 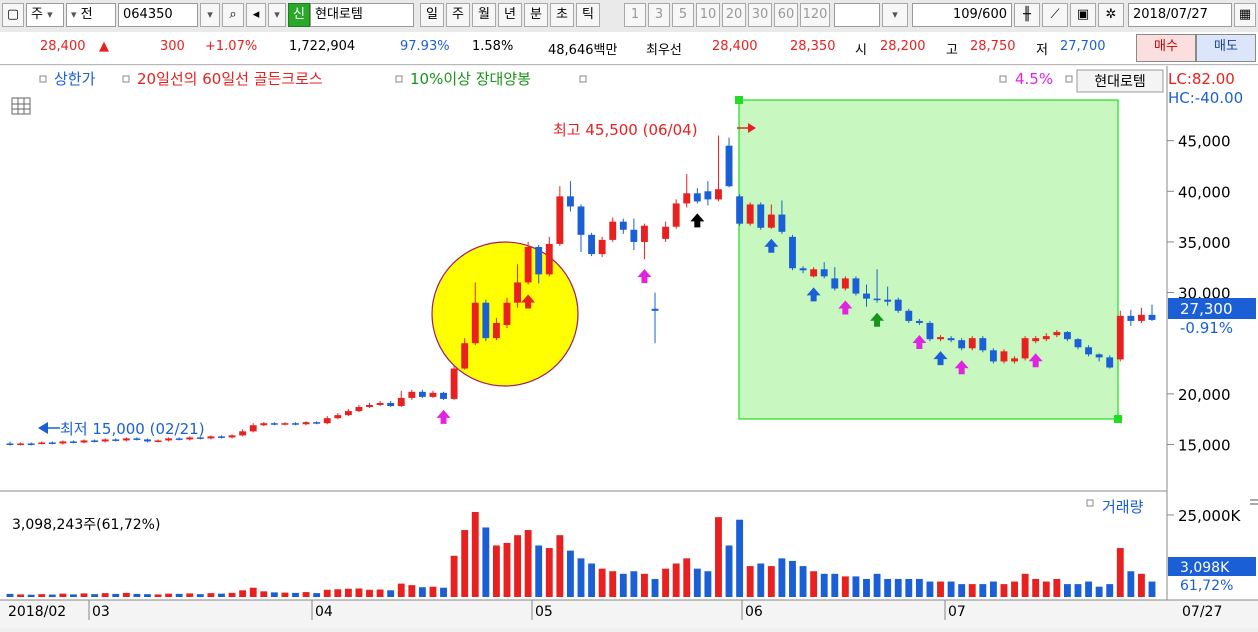 I want to click on volume-current-pct: 61,72%, so click(x=1206, y=586).